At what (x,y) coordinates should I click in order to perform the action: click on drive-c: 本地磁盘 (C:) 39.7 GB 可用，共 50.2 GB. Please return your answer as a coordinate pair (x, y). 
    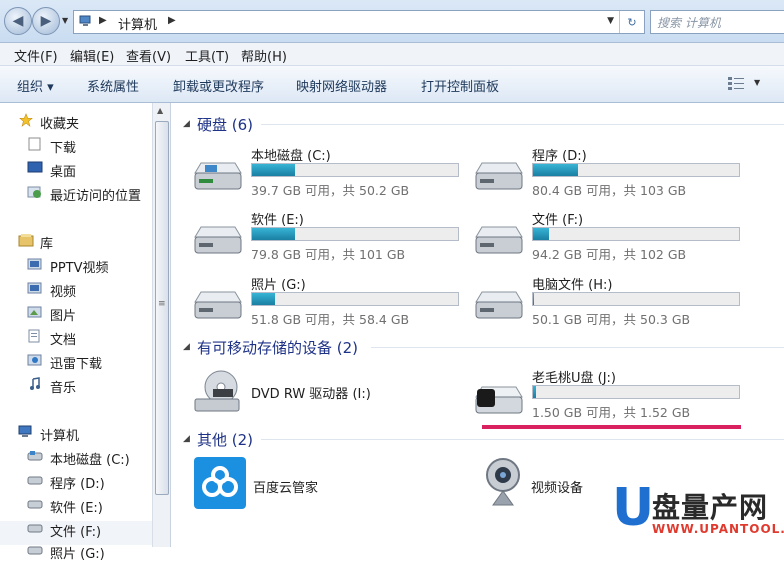
    Looking at the image, I should click on (321, 175).